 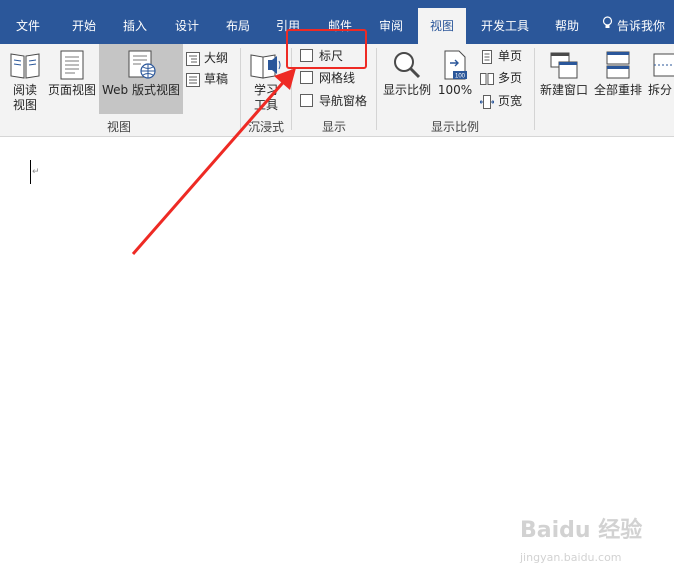 I want to click on gridlines-checkbox-box, so click(x=306, y=77).